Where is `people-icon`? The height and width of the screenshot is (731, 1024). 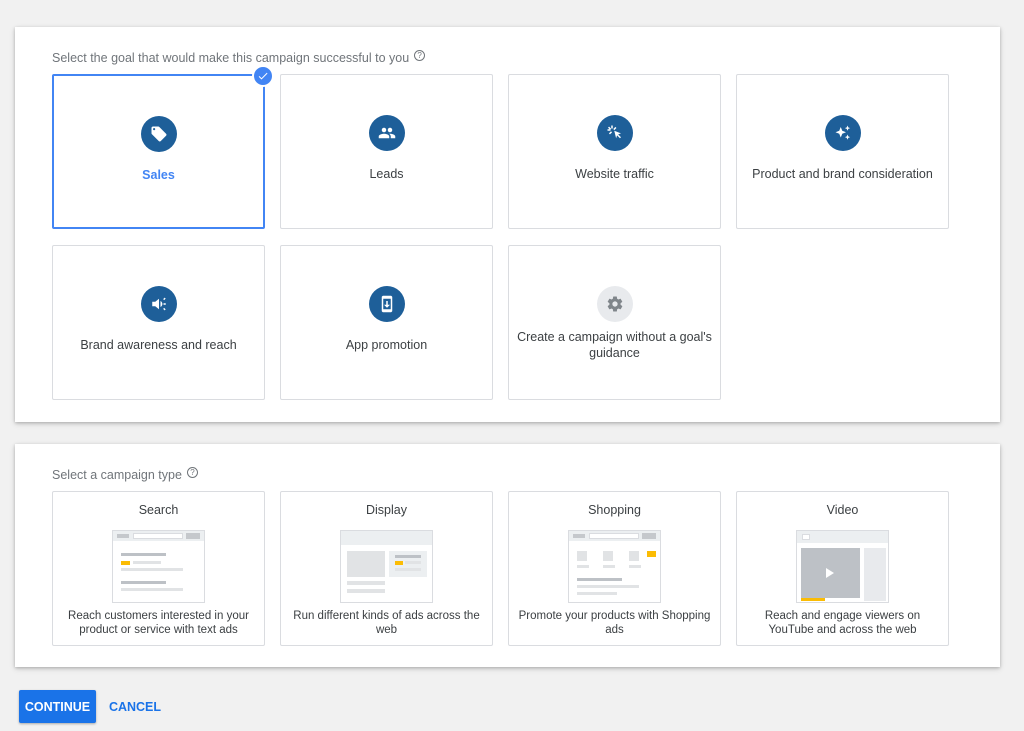 people-icon is located at coordinates (386, 133).